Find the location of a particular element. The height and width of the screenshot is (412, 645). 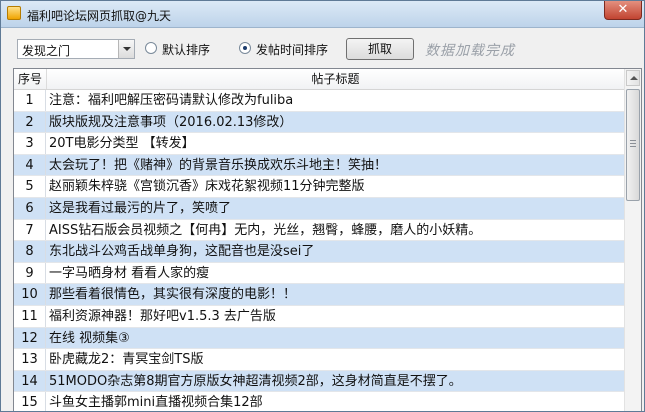

status-text: 数据加载完成 is located at coordinates (470, 51).